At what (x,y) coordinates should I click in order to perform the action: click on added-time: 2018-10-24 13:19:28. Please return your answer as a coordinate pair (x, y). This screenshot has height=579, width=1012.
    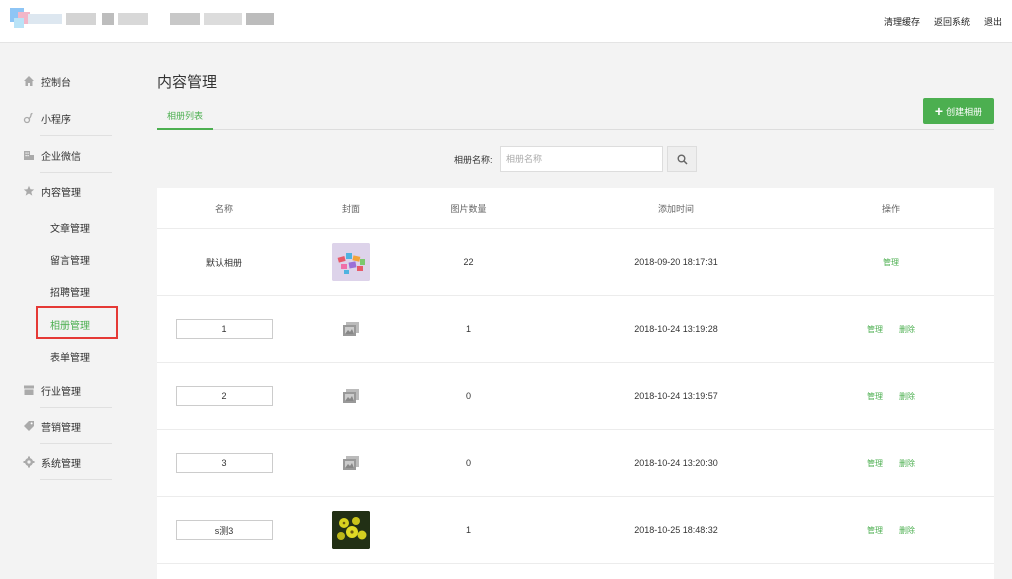
    Looking at the image, I should click on (676, 329).